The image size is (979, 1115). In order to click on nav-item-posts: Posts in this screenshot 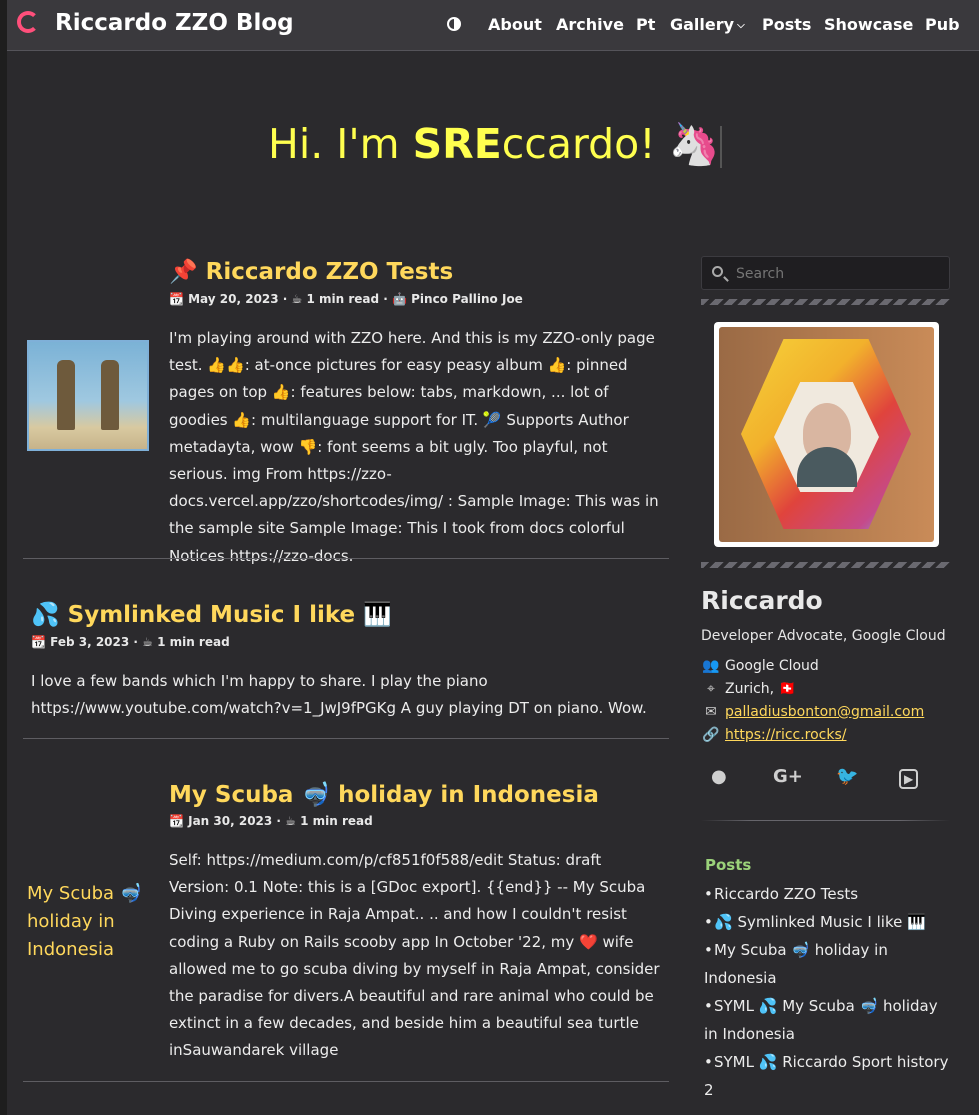, I will do `click(786, 24)`.